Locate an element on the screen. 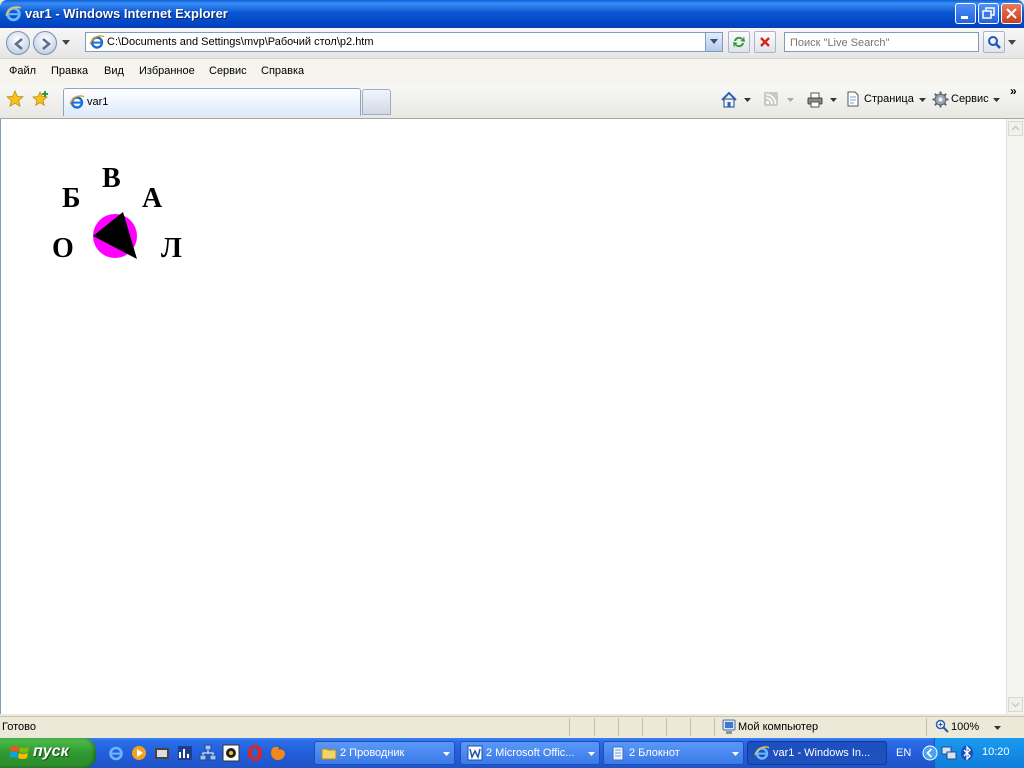 This screenshot has height=768, width=1024. home-dropdown-icon is located at coordinates (747, 100).